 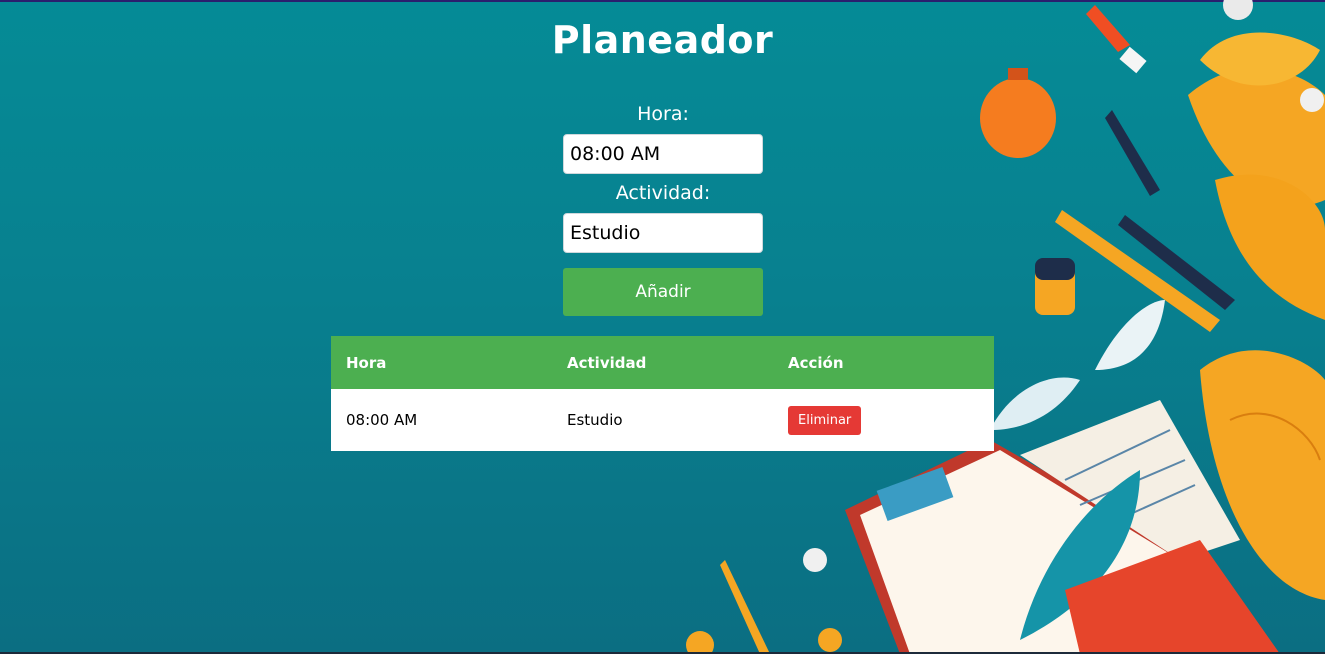 What do you see at coordinates (662, 362) in the screenshot?
I see `table-header: Hora Actividad Acción` at bounding box center [662, 362].